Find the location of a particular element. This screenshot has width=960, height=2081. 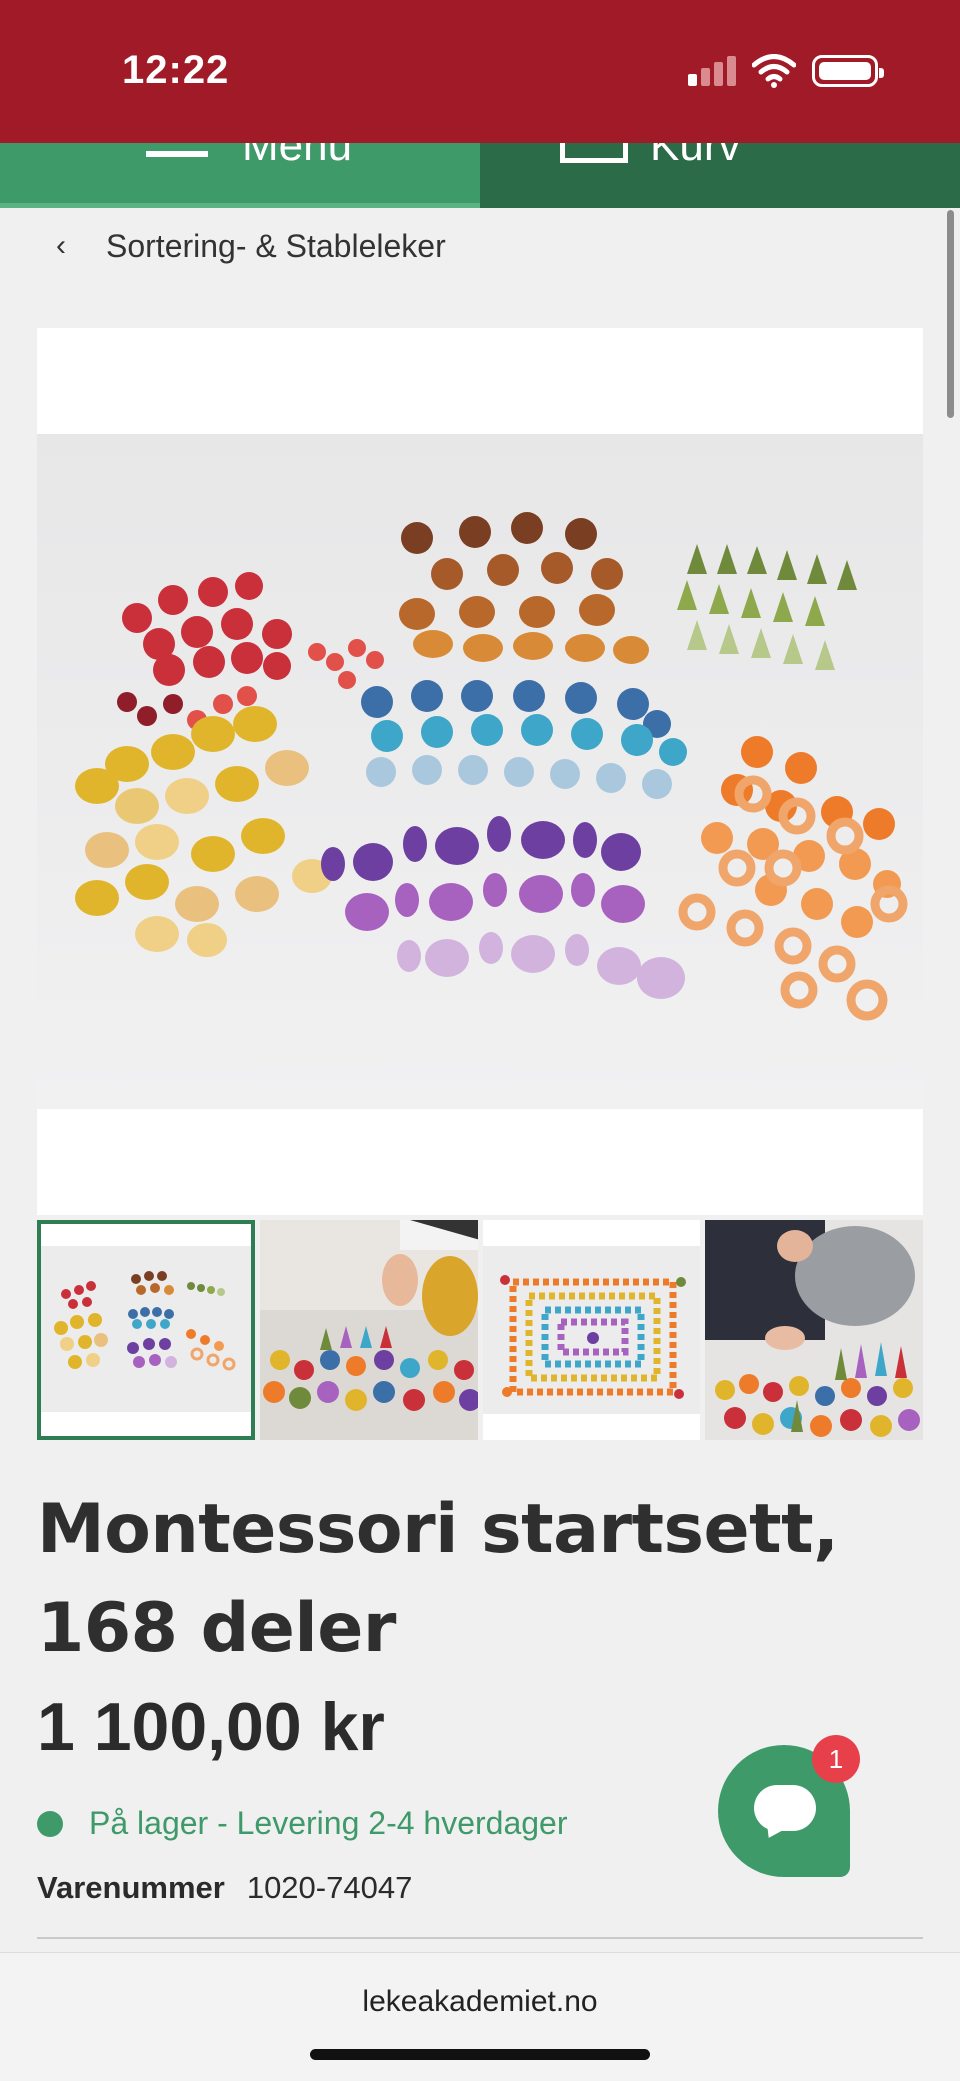

home-indicator is located at coordinates (480, 2054).